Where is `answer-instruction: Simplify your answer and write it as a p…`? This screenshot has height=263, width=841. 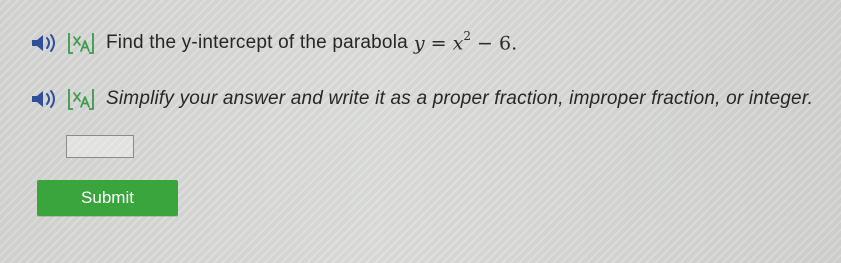
answer-instruction: Simplify your answer and write it as a p… is located at coordinates (460, 98).